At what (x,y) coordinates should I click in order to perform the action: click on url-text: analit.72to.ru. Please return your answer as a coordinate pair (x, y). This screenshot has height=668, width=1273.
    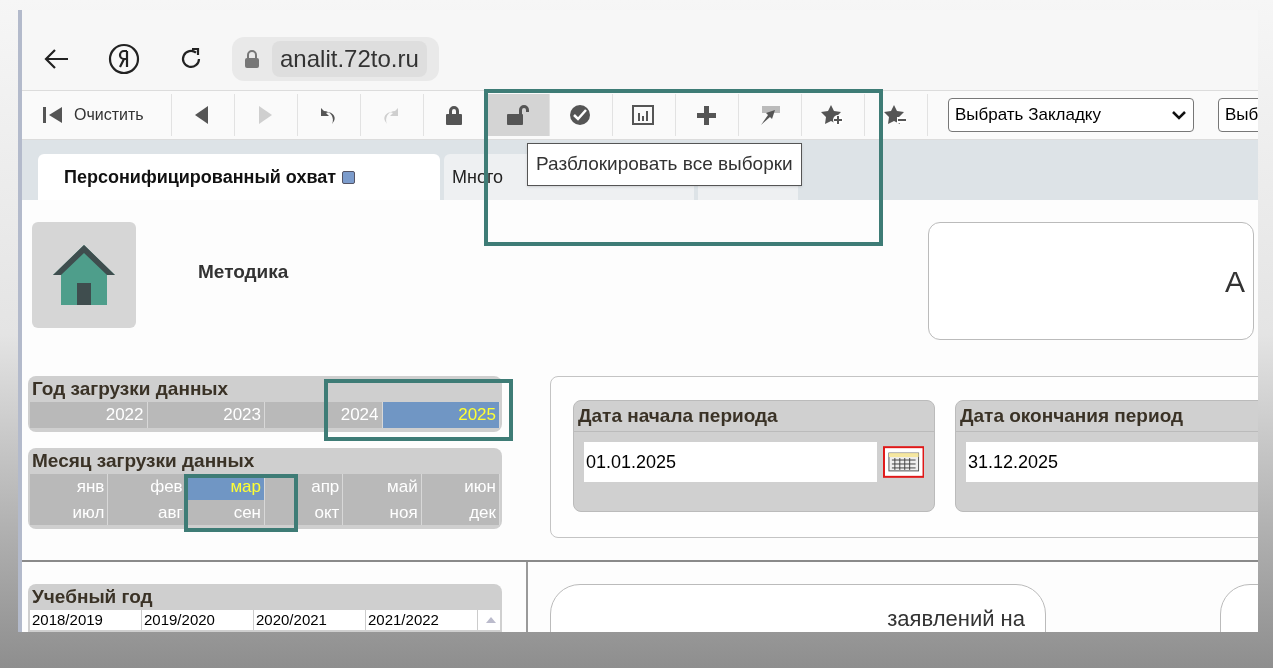
    Looking at the image, I should click on (349, 59).